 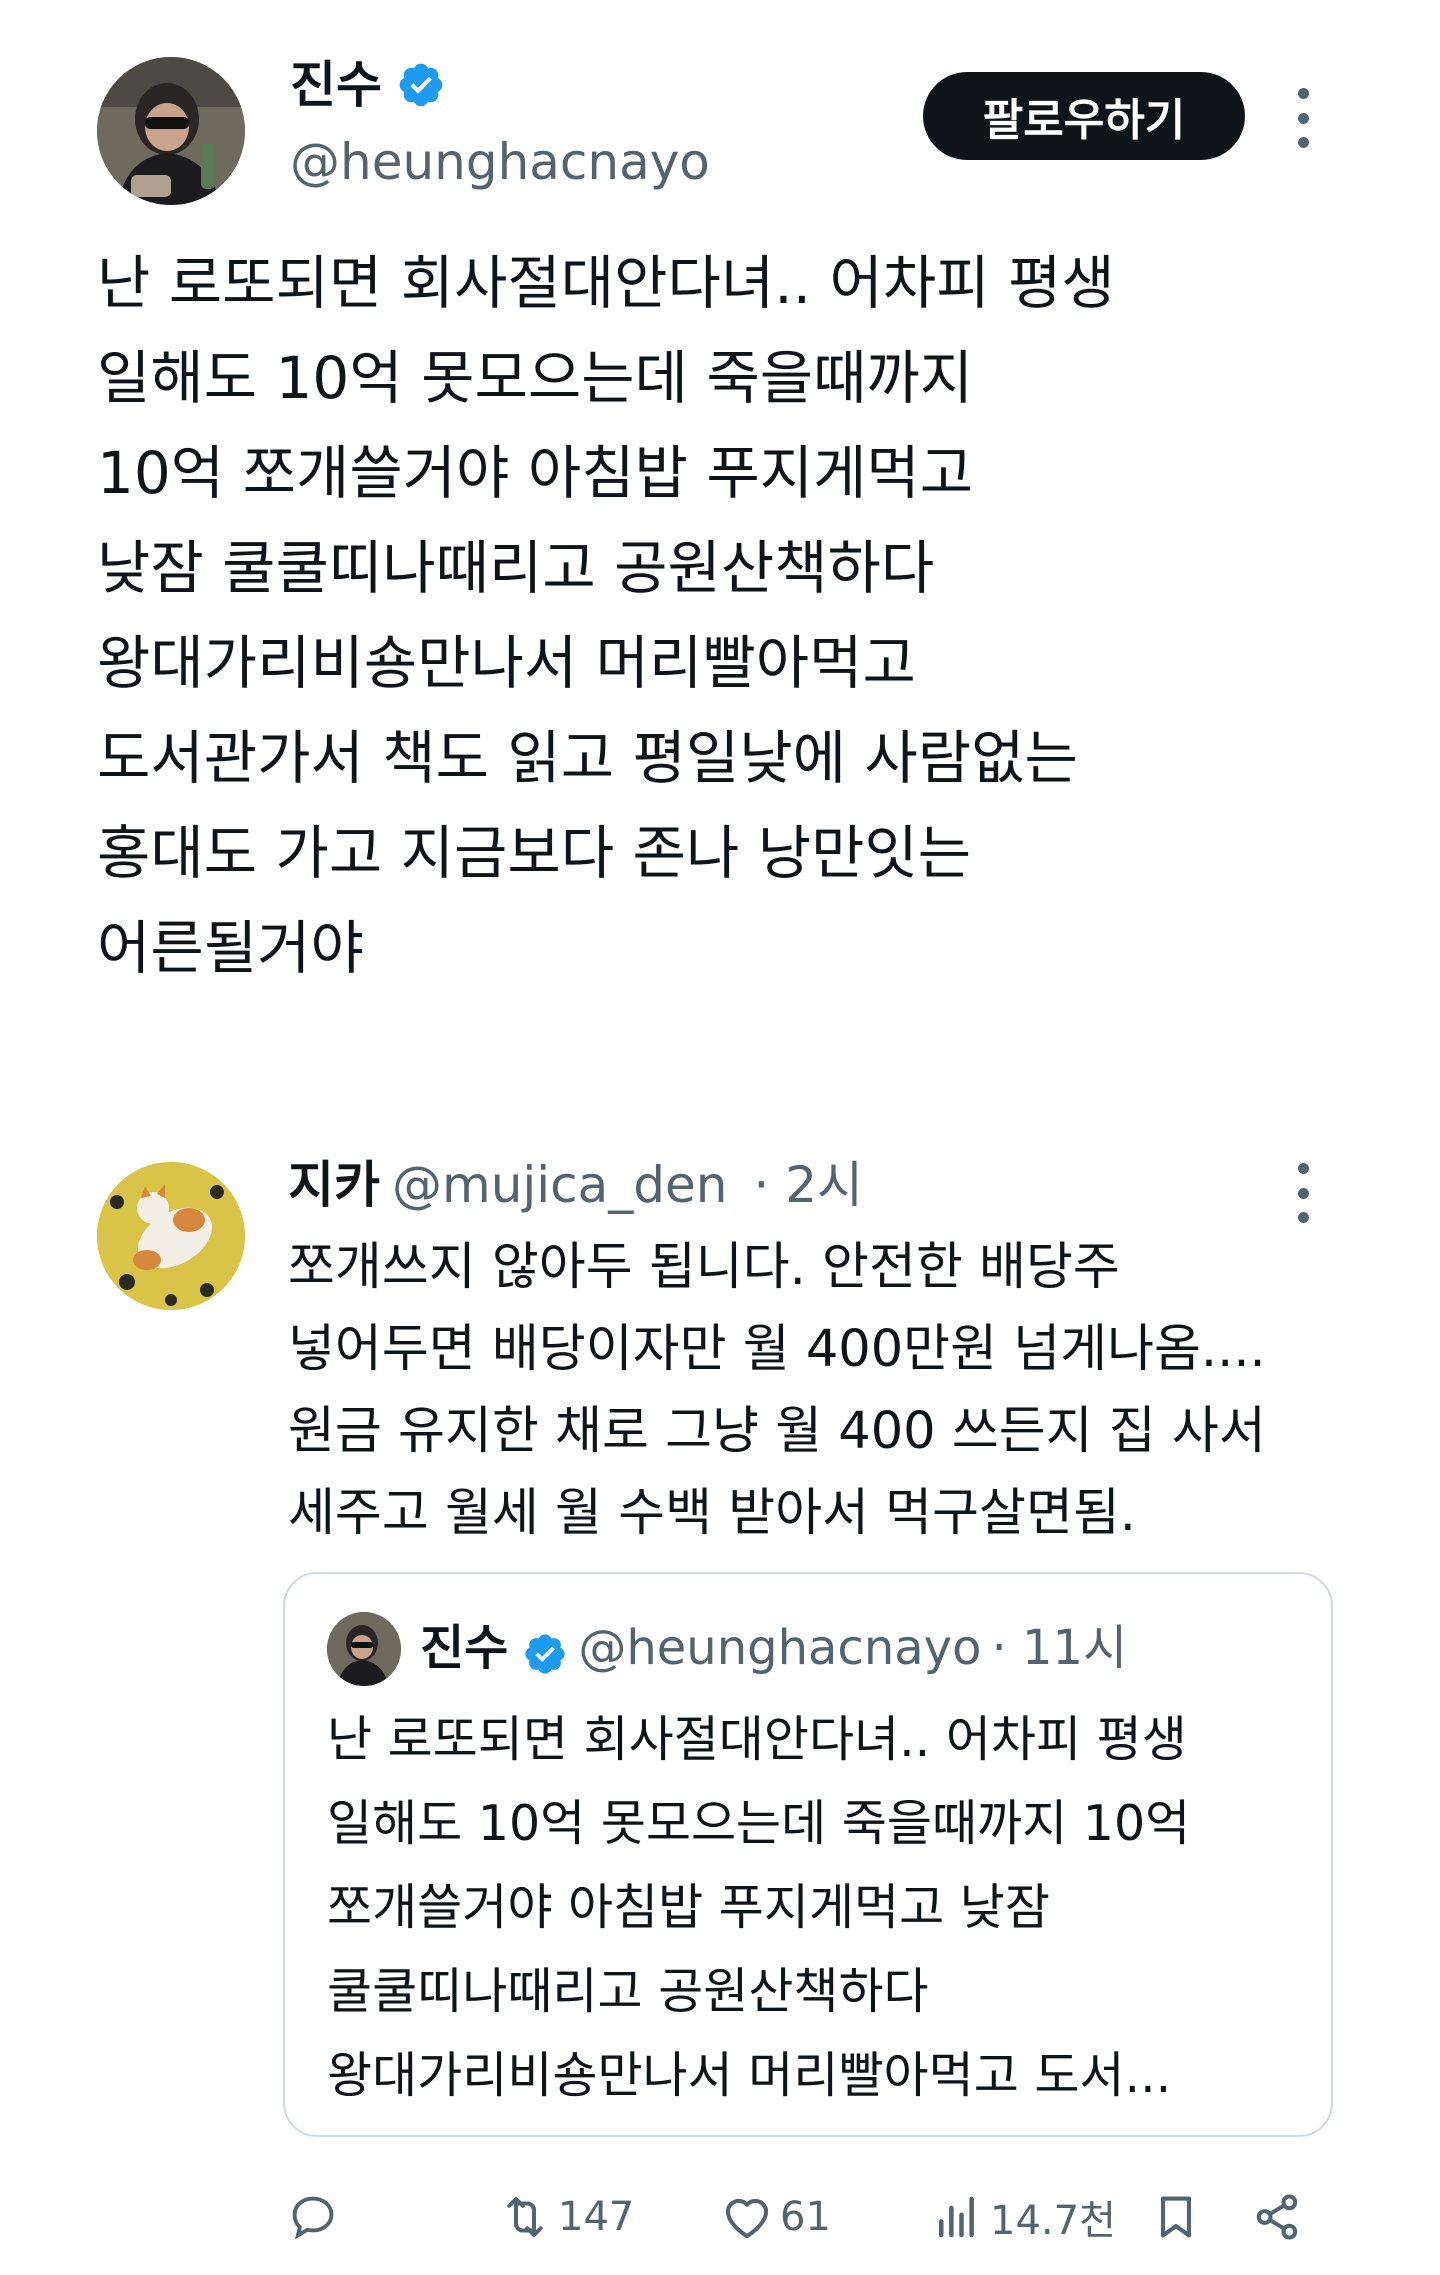 I want to click on share-icon, so click(x=1277, y=2217).